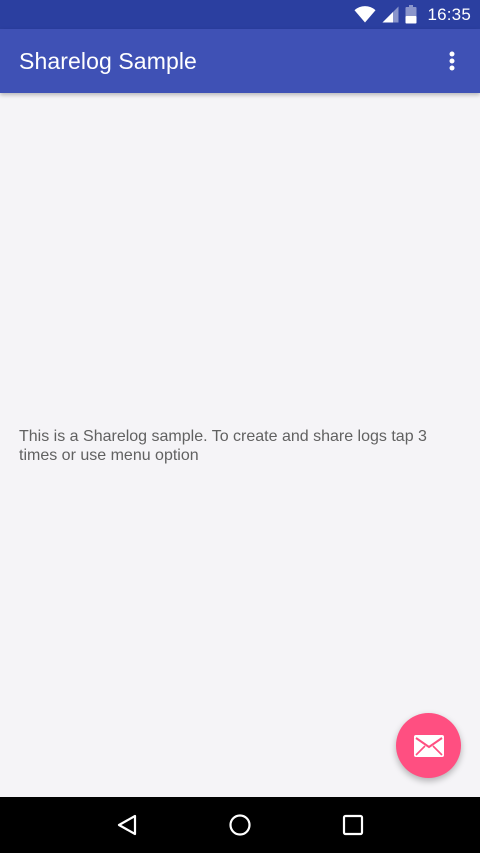  I want to click on share-email-fab, so click(428, 745).